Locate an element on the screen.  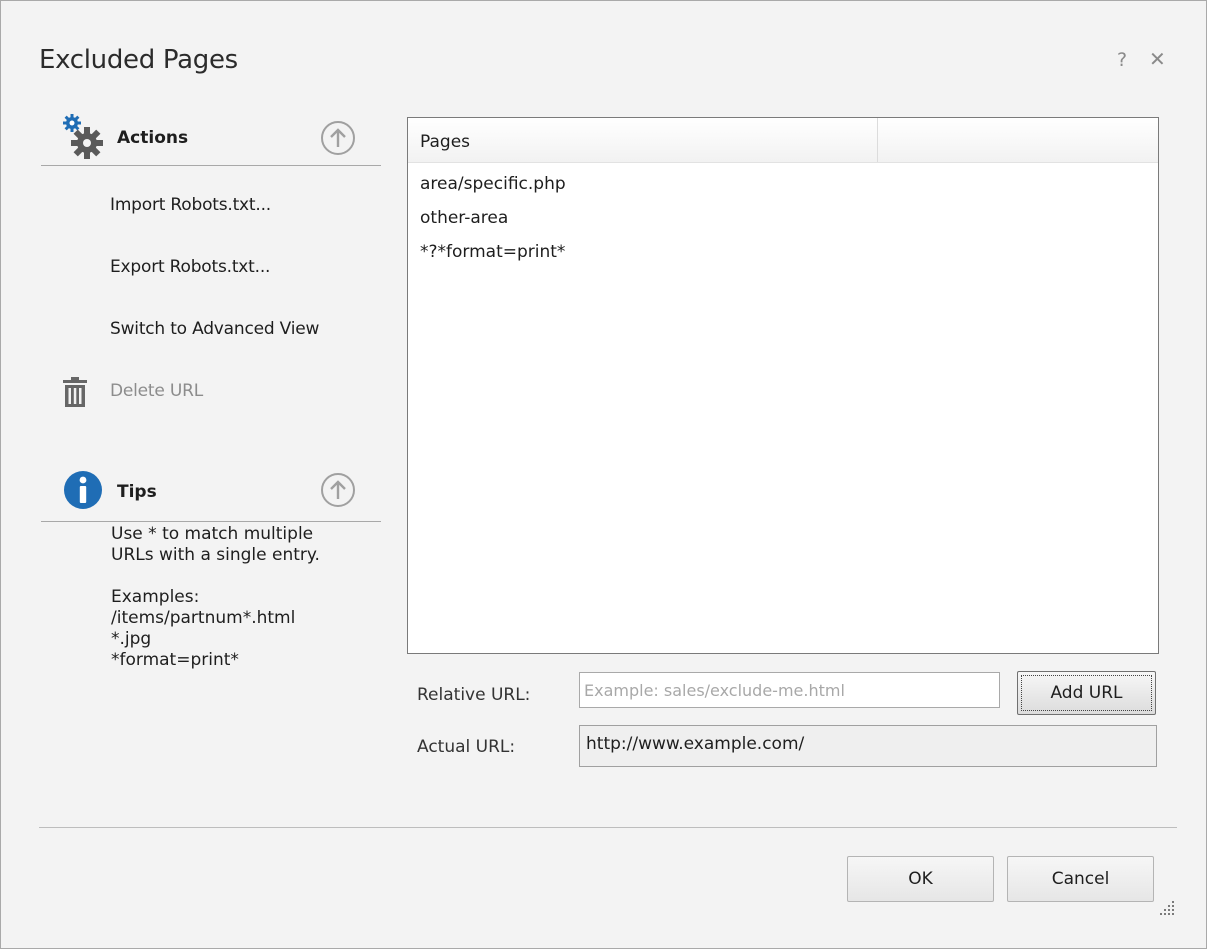
pages-column-label: Pages is located at coordinates (445, 142).